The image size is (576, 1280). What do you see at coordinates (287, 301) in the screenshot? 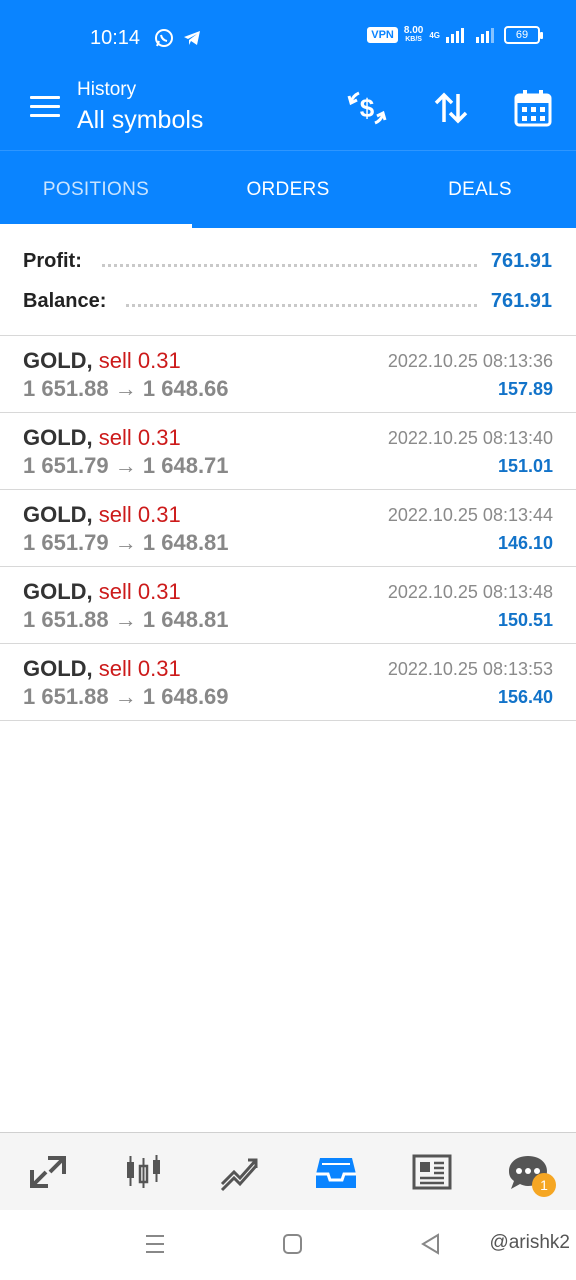
I see `balance-row: Balance: 761.91` at bounding box center [287, 301].